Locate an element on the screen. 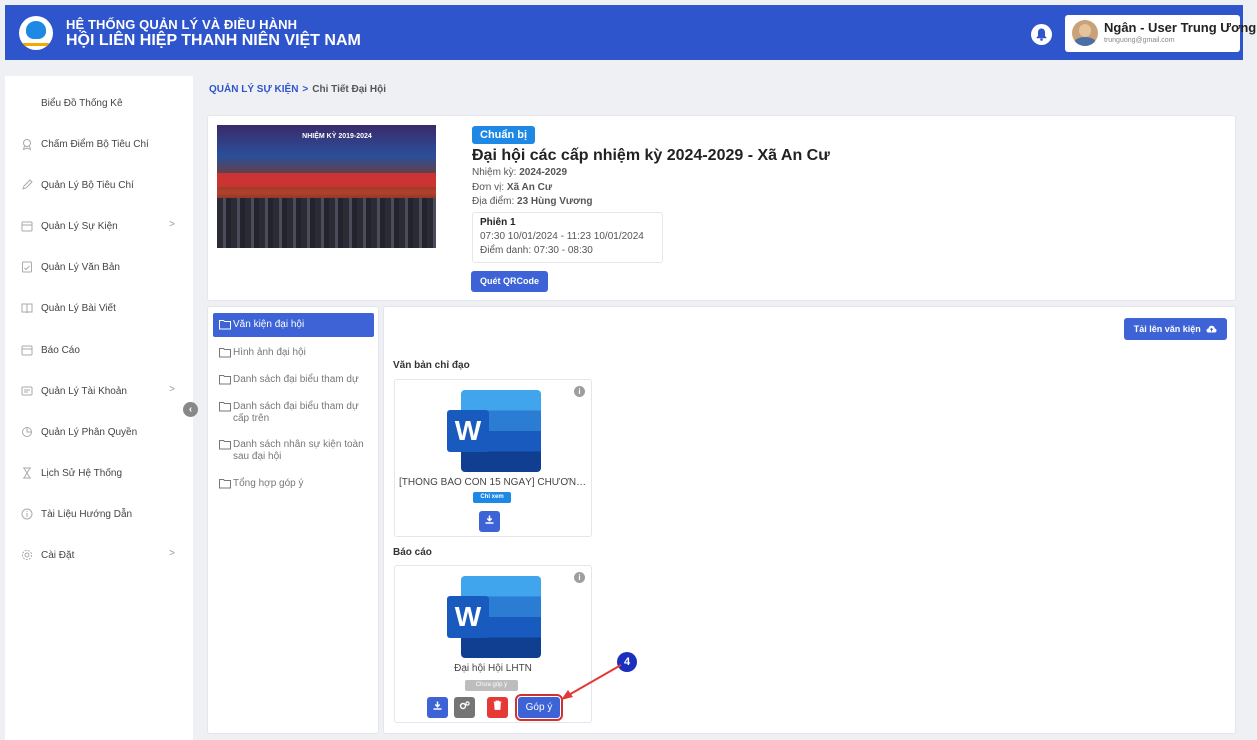 The image size is (1257, 740). sidebar-item-events: Quản Lý Sự Kiện > is located at coordinates (99, 226).